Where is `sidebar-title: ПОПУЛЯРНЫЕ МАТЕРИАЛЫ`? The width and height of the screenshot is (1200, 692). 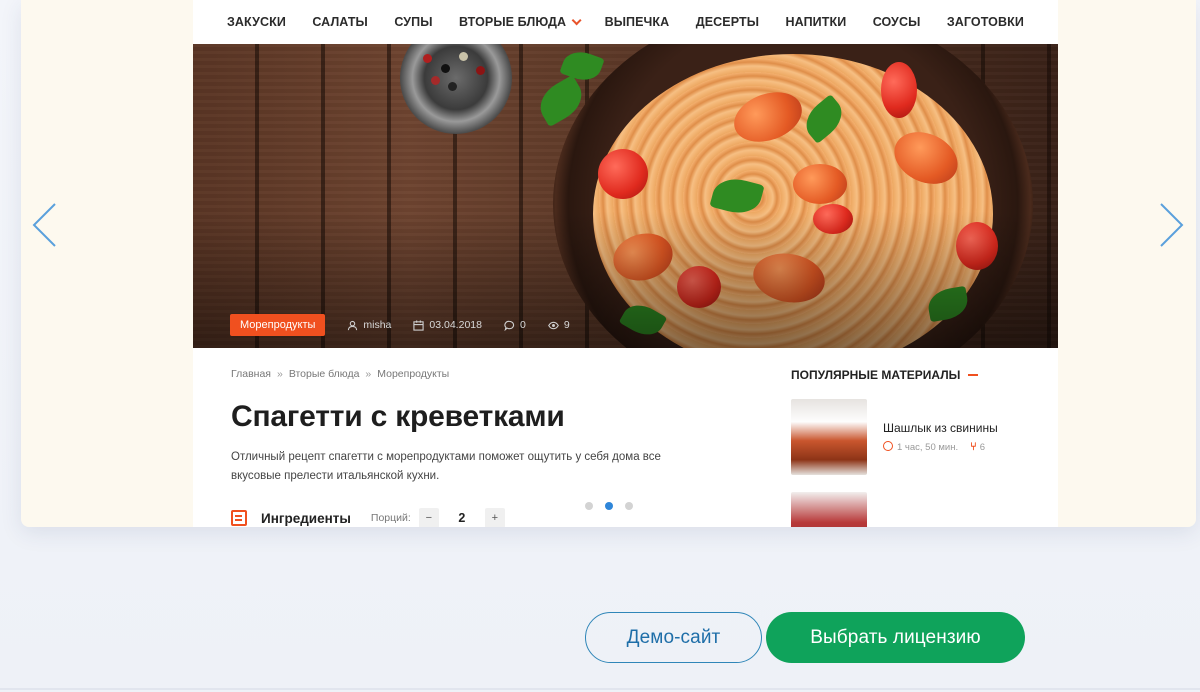
sidebar-title: ПОПУЛЯРНЫЕ МАТЕРИАЛЫ is located at coordinates (911, 375).